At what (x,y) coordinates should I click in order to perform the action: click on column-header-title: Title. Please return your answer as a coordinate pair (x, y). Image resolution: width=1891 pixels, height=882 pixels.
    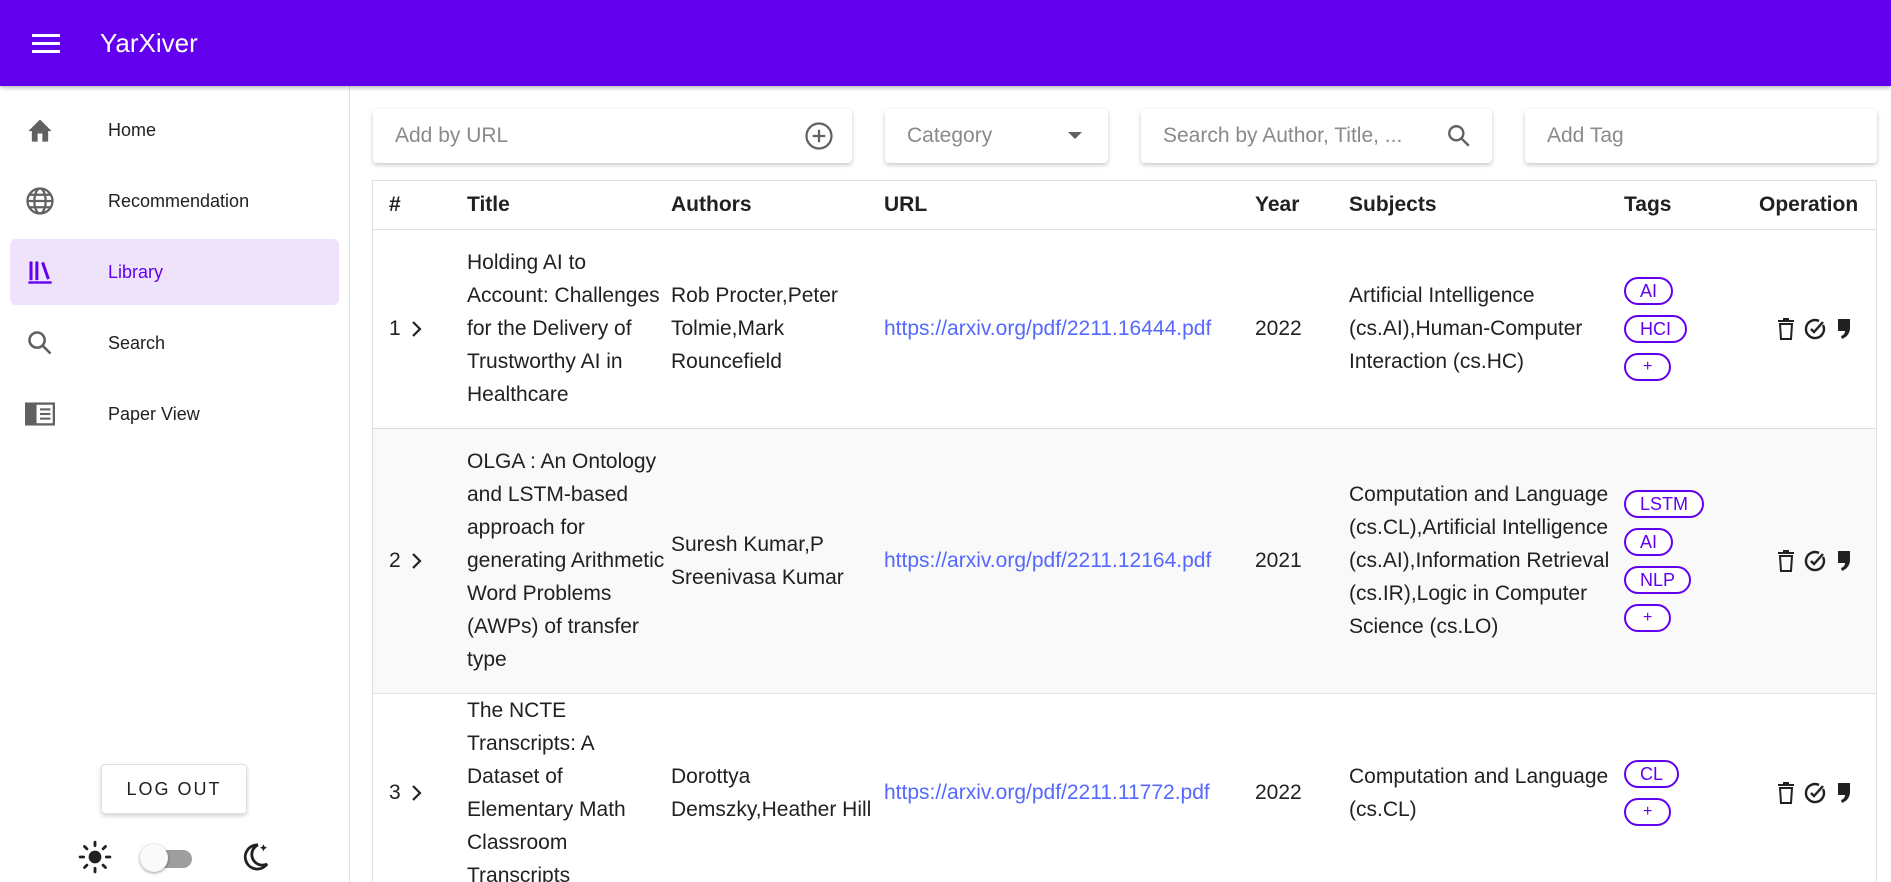
    Looking at the image, I should click on (569, 205).